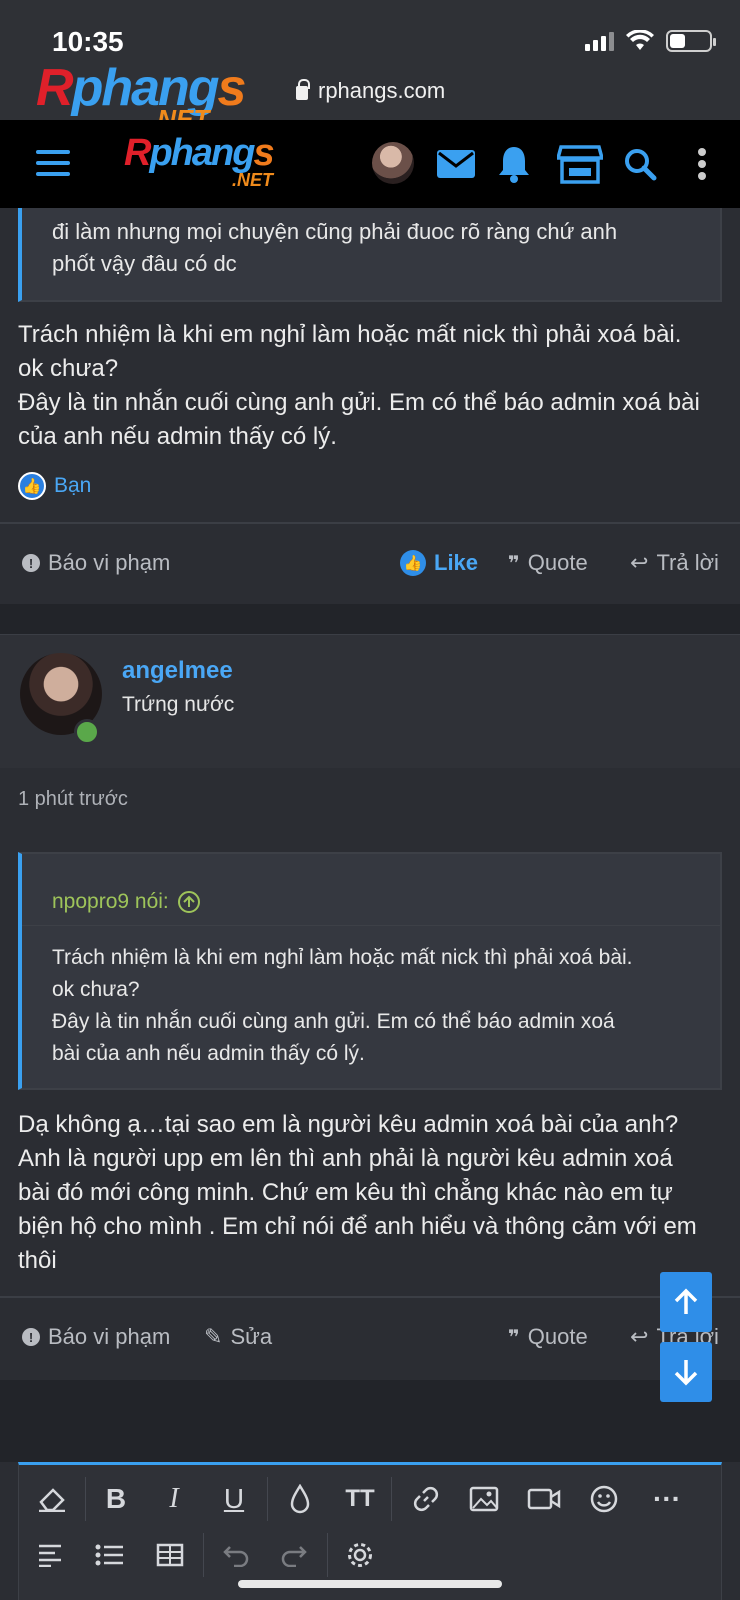 The image size is (740, 1600). Describe the element at coordinates (213, 1336) in the screenshot. I see `pencil-icon: ✎` at that location.